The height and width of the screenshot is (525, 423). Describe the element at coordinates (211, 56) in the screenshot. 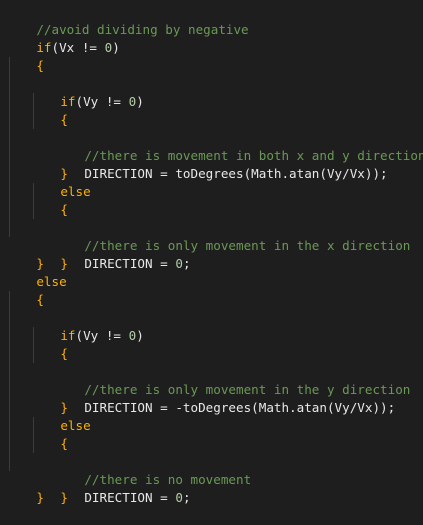

I see `code-line-3: {` at that location.